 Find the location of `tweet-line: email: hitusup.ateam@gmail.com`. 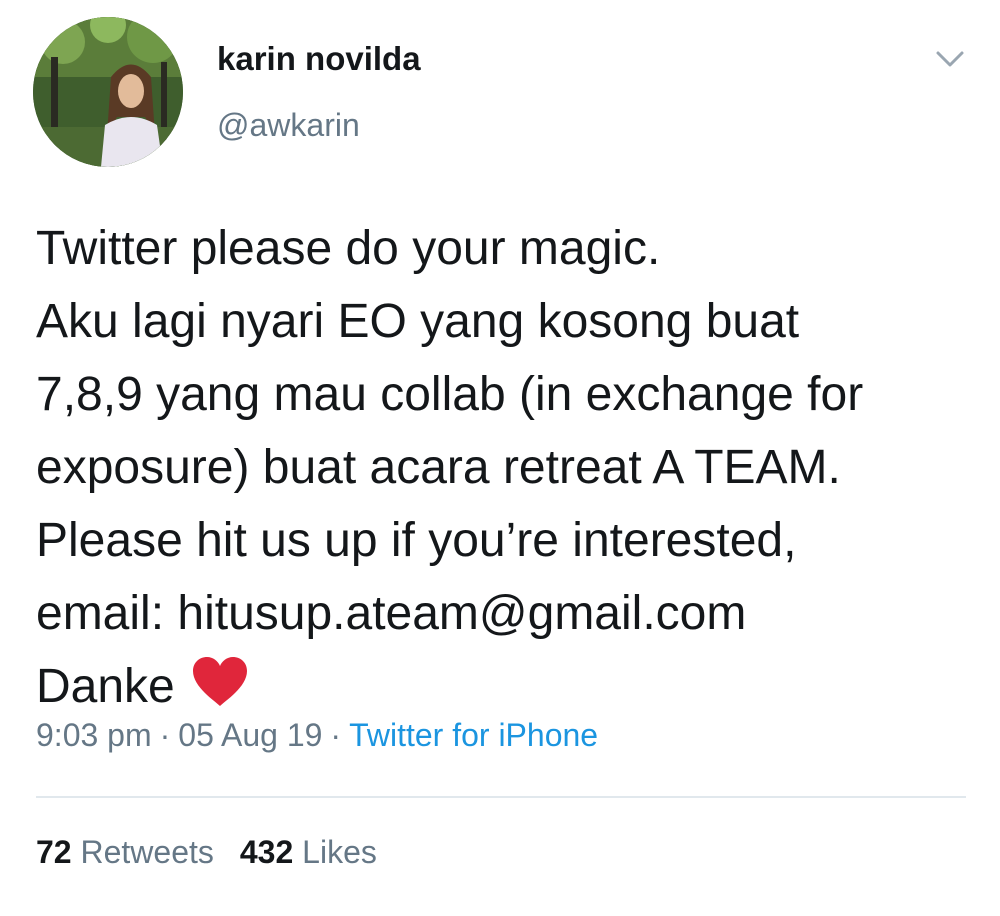

tweet-line: email: hitusup.ateam@gmail.com is located at coordinates (391, 613).